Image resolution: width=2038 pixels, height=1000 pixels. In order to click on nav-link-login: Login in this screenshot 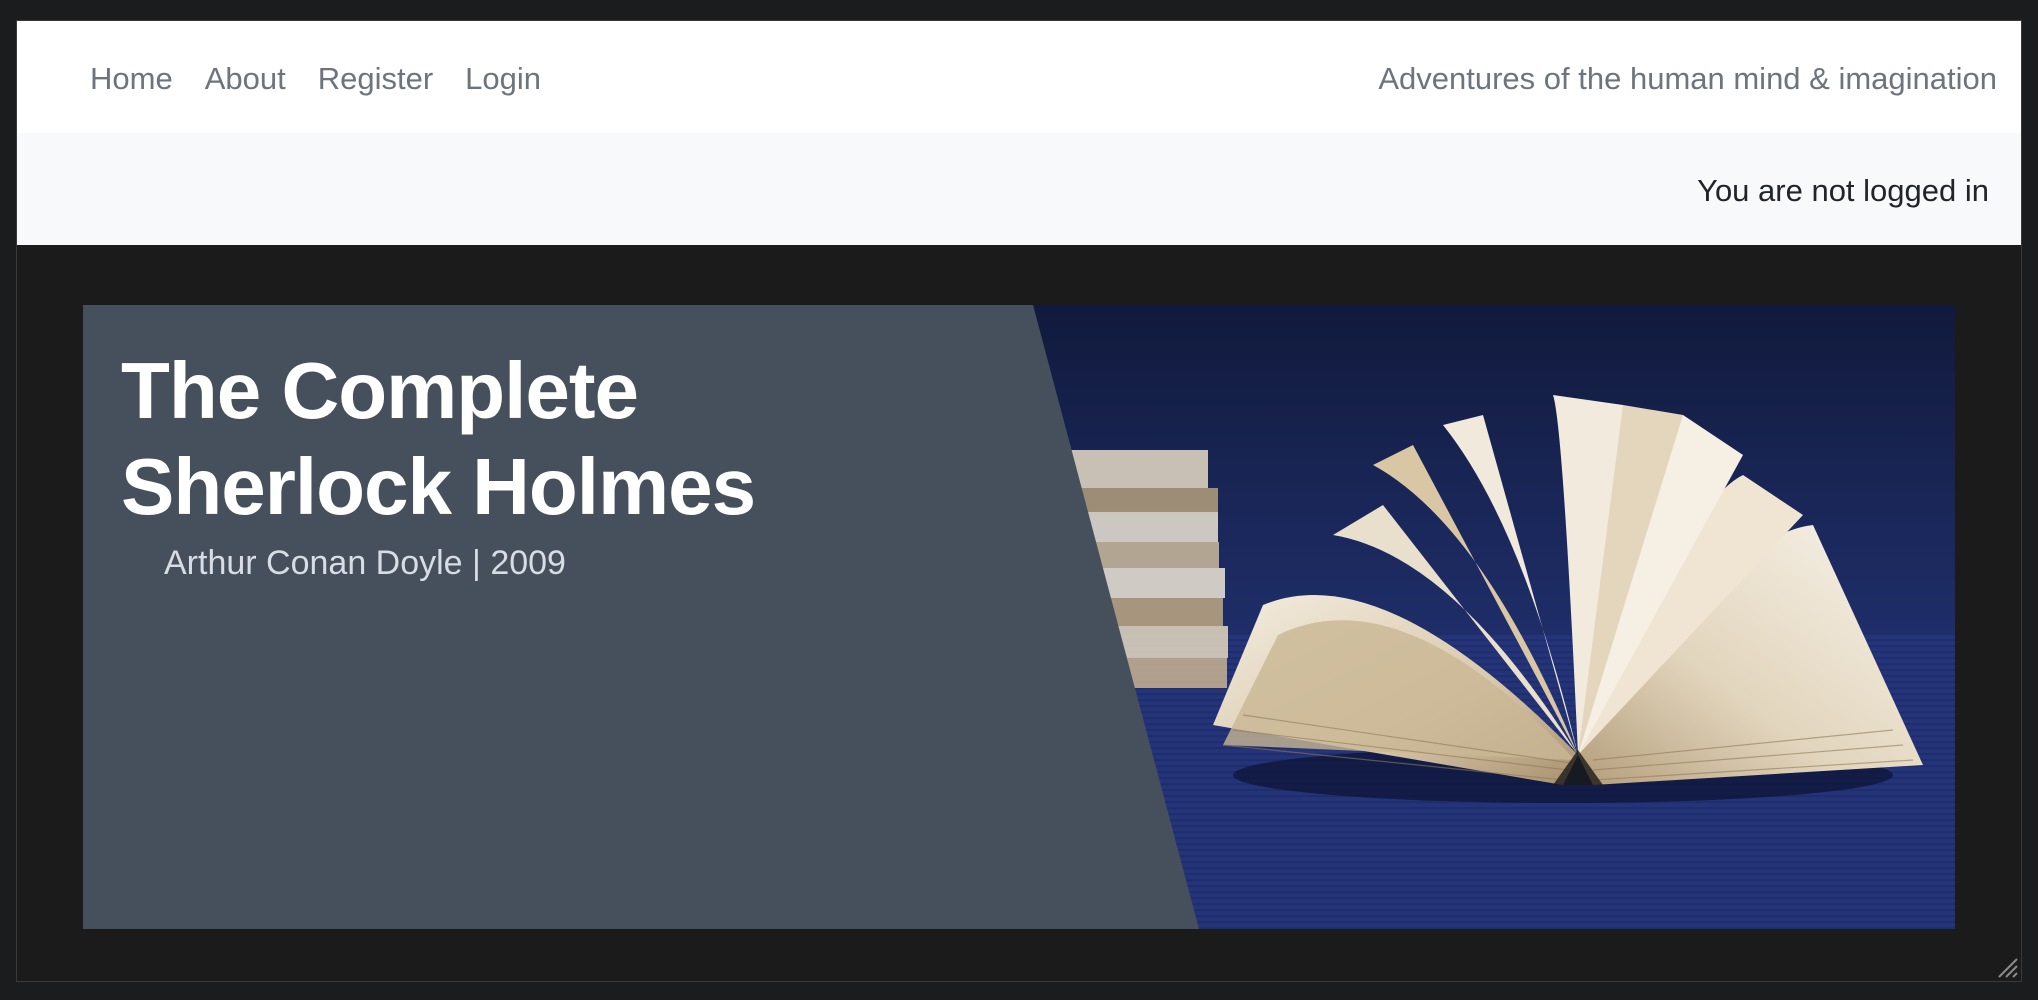, I will do `click(503, 79)`.